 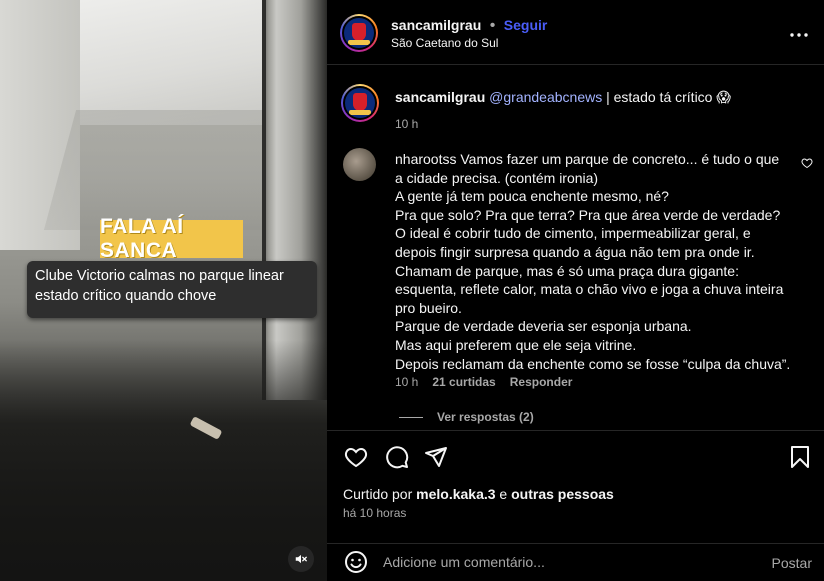 I want to click on emoji-smile-icon, so click(x=356, y=562).